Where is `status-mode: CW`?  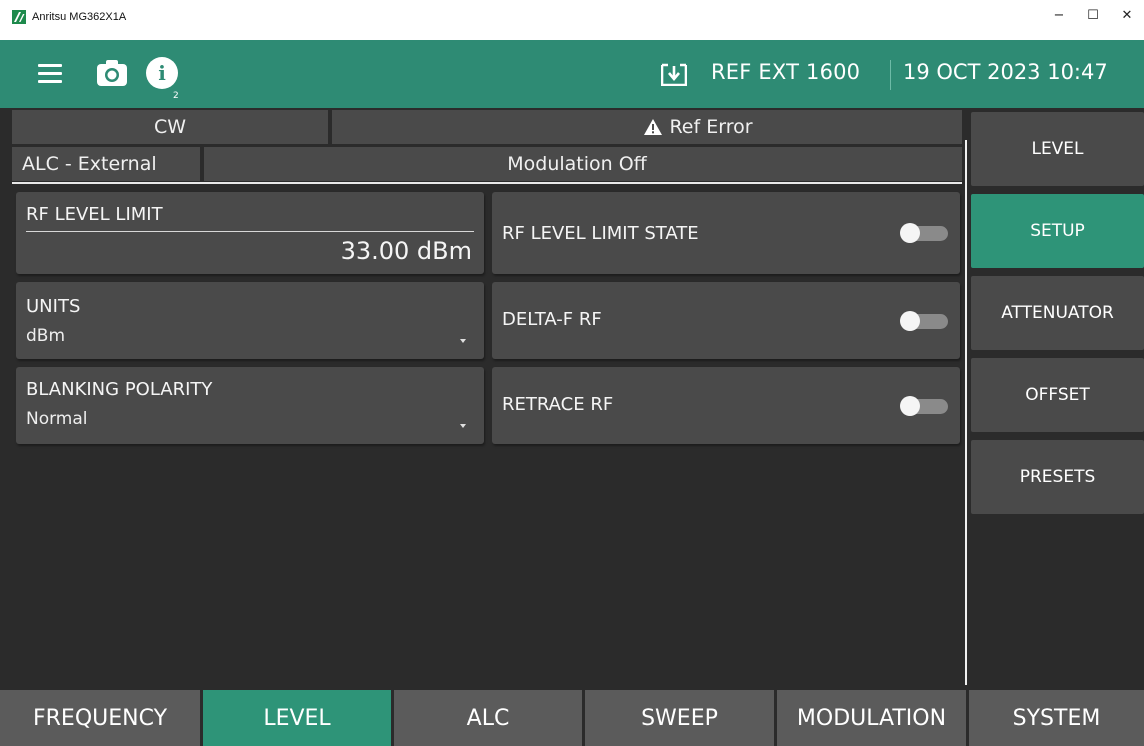
status-mode: CW is located at coordinates (170, 127).